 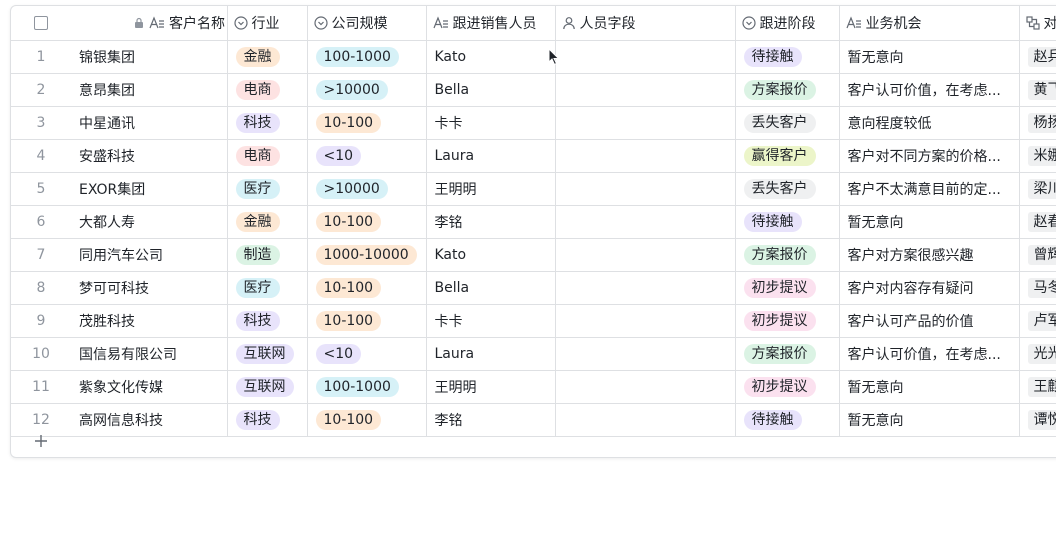 I want to click on cell-contact: 光光, so click(x=1037, y=354).